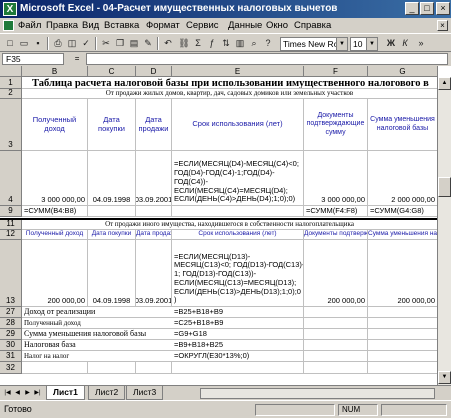 Image resolution: width=451 pixels, height=418 pixels. Describe the element at coordinates (403, 71) in the screenshot. I see `column-header-g: G` at that location.